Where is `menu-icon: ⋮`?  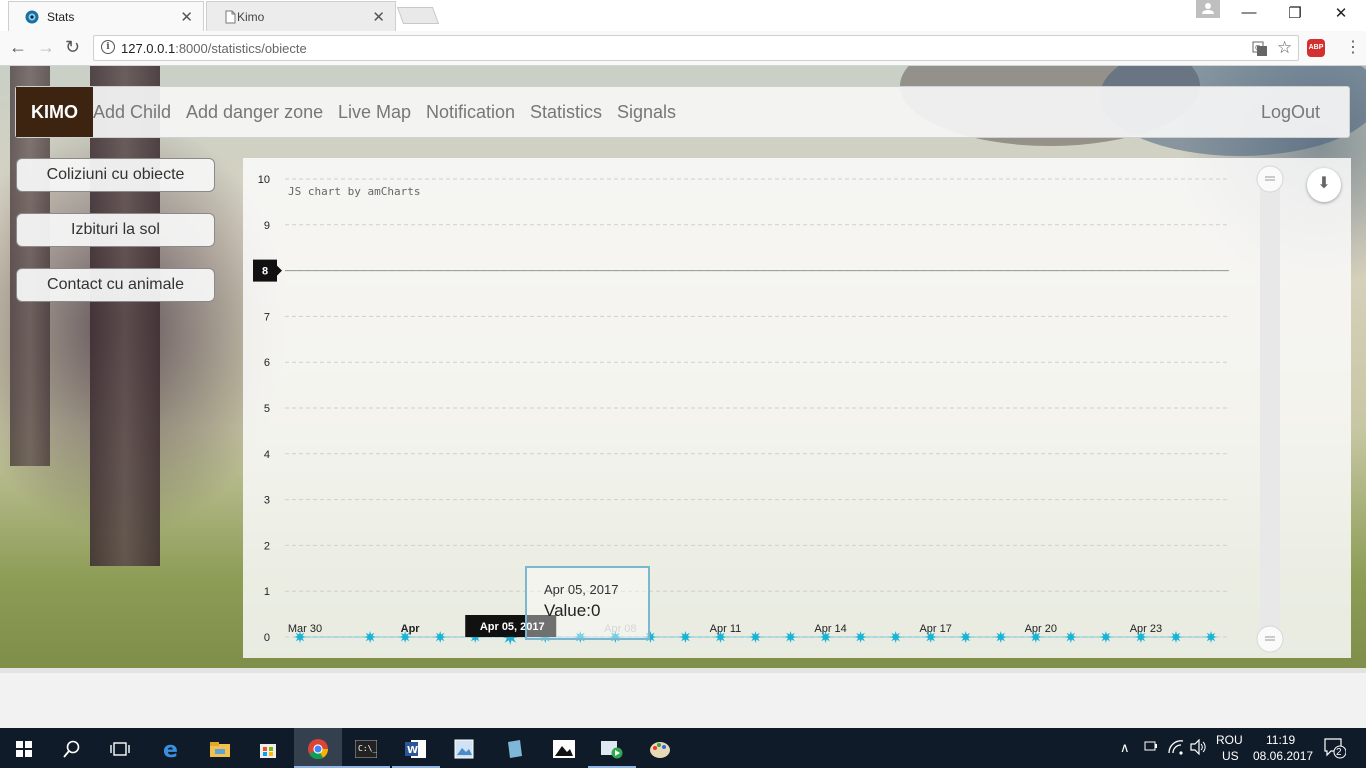 menu-icon: ⋮ is located at coordinates (1353, 47).